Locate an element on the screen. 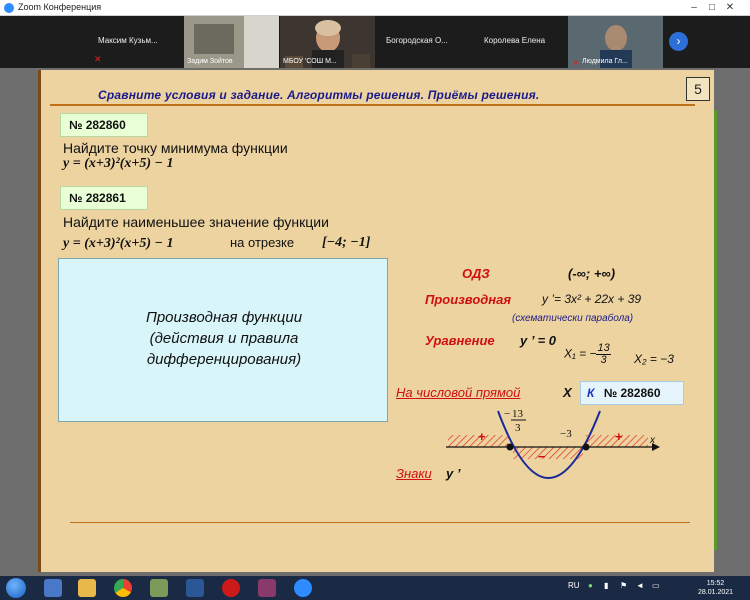 The width and height of the screenshot is (750, 600). derivative-box-line2: (действия и правила is located at coordinates (224, 338).